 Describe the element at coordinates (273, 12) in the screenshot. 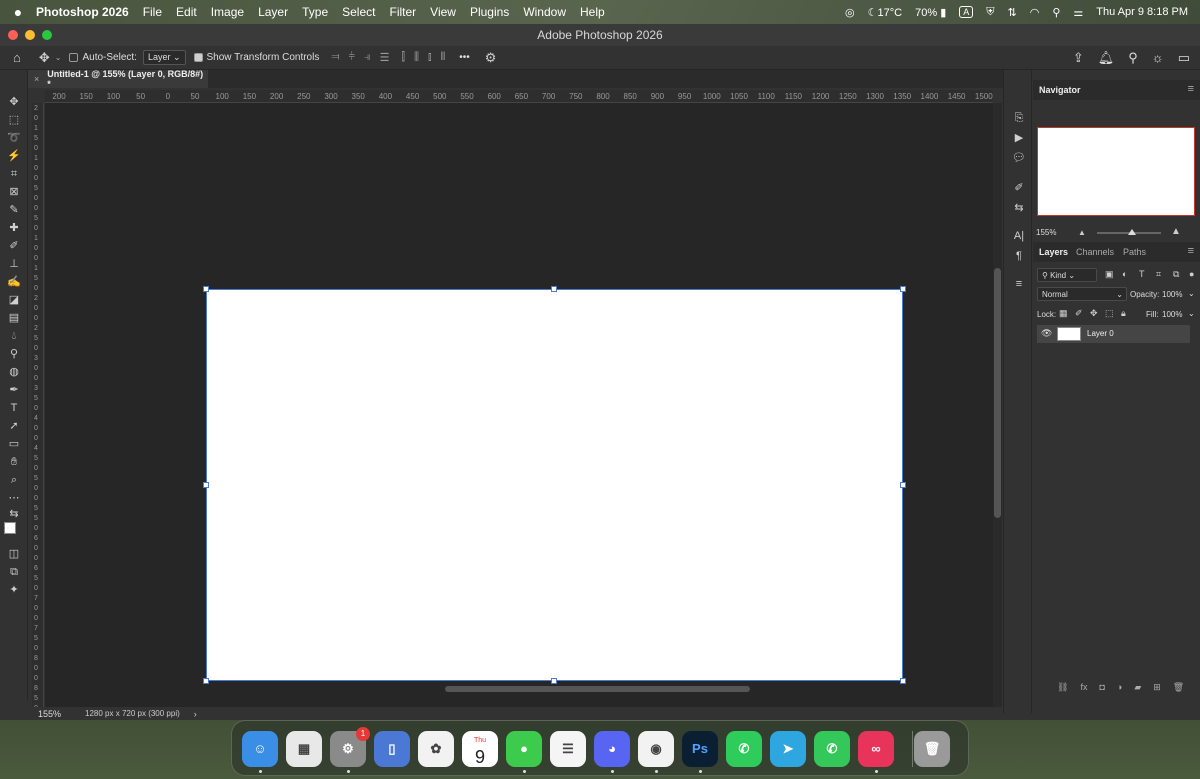

I see `menu-layer: Layer` at that location.